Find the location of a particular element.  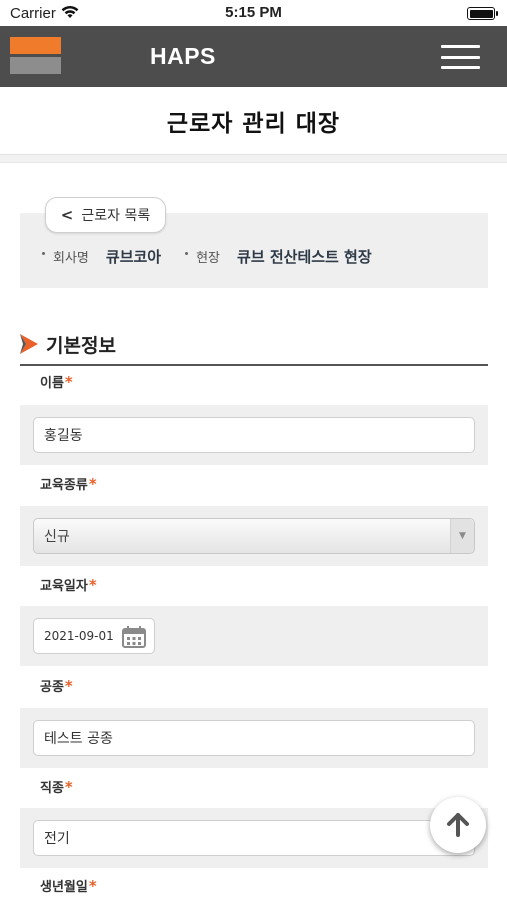

app-header: HAPS is located at coordinates (253, 56).